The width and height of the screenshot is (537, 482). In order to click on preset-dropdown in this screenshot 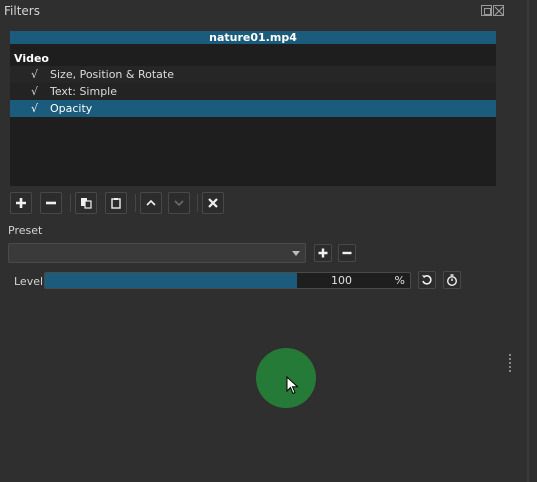, I will do `click(157, 253)`.